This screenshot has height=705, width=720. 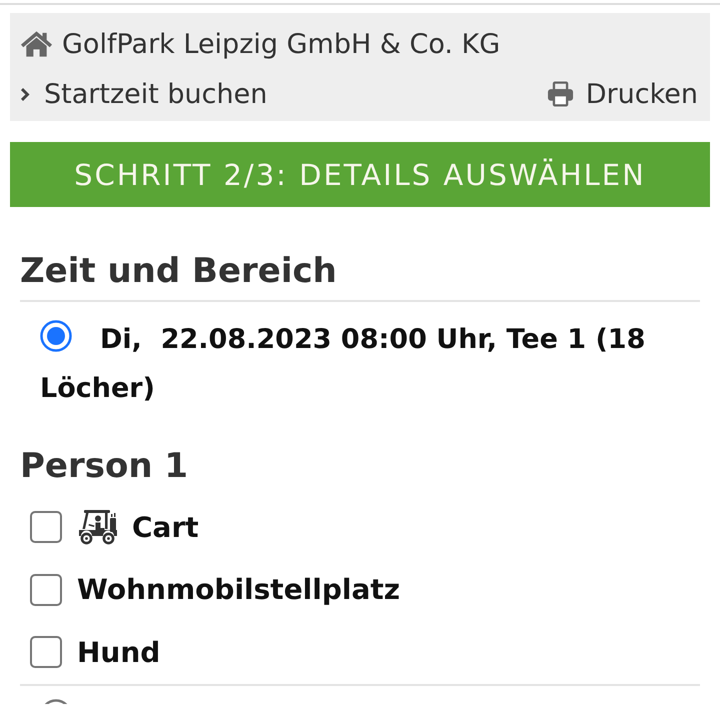 What do you see at coordinates (370, 364) in the screenshot?
I see `tee-time-option: Di, 22.08.2023 08:00 Uhr, Tee 1 (18 Löcher)` at bounding box center [370, 364].